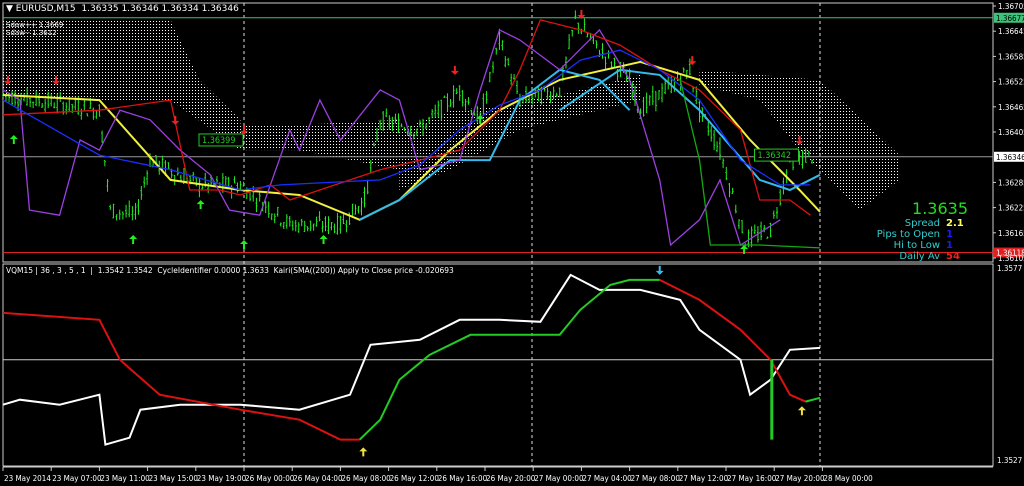  I want to click on indicator-tick-label: 1.3527, so click(1009, 460).